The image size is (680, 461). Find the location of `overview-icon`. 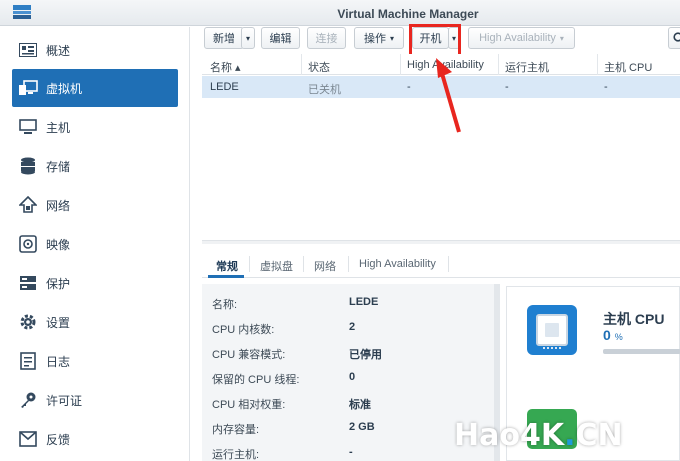

overview-icon is located at coordinates (28, 50).